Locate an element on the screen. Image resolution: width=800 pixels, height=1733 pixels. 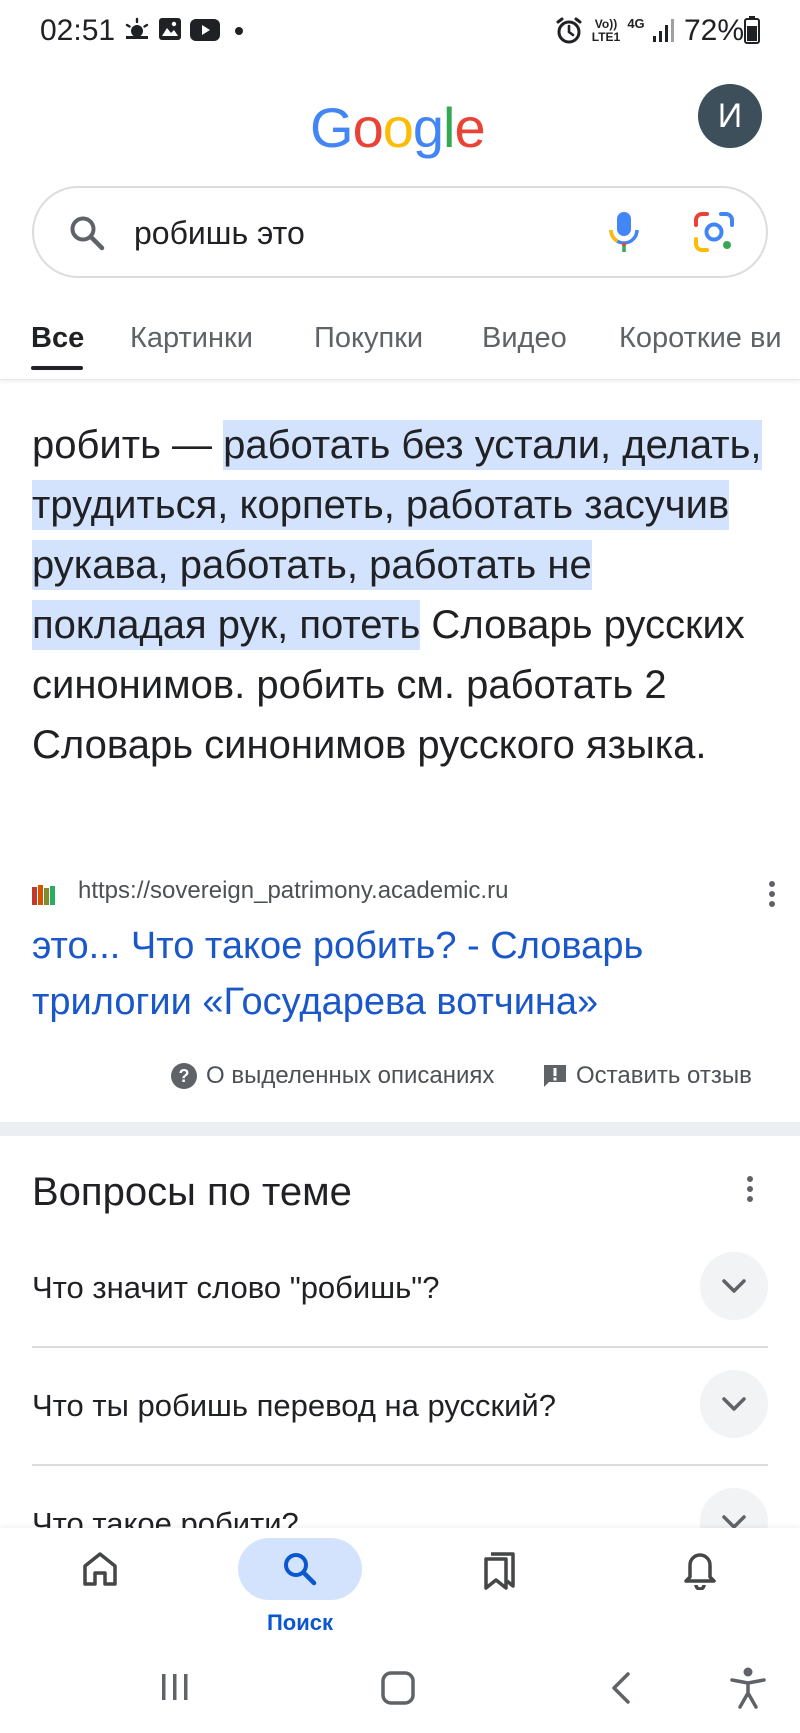
signal-icon is located at coordinates (663, 30).